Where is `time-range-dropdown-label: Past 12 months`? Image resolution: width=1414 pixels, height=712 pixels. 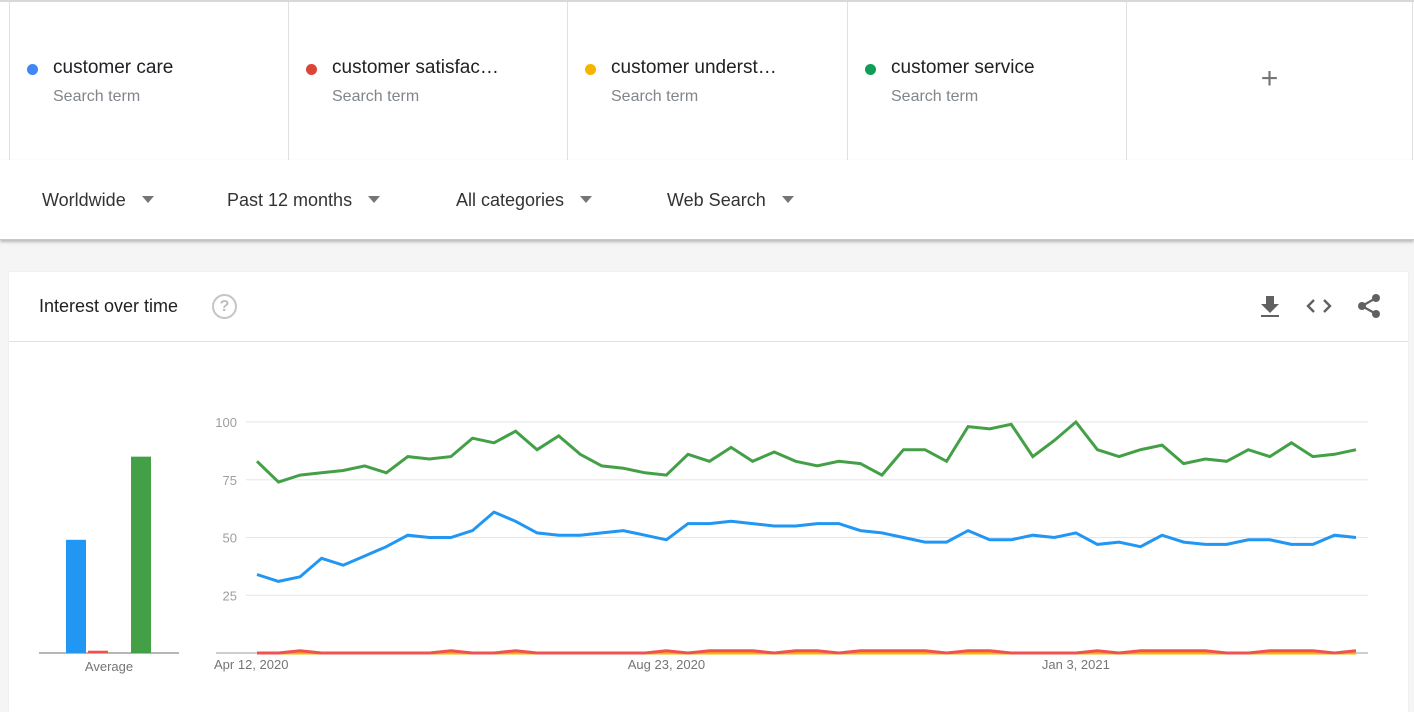
time-range-dropdown-label: Past 12 months is located at coordinates (290, 200).